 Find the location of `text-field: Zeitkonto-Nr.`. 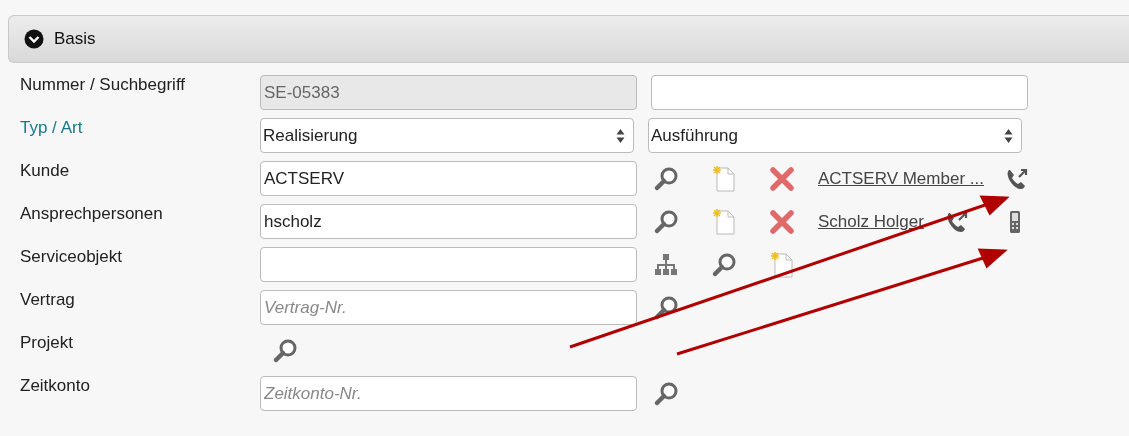

text-field: Zeitkonto-Nr. is located at coordinates (448, 393).